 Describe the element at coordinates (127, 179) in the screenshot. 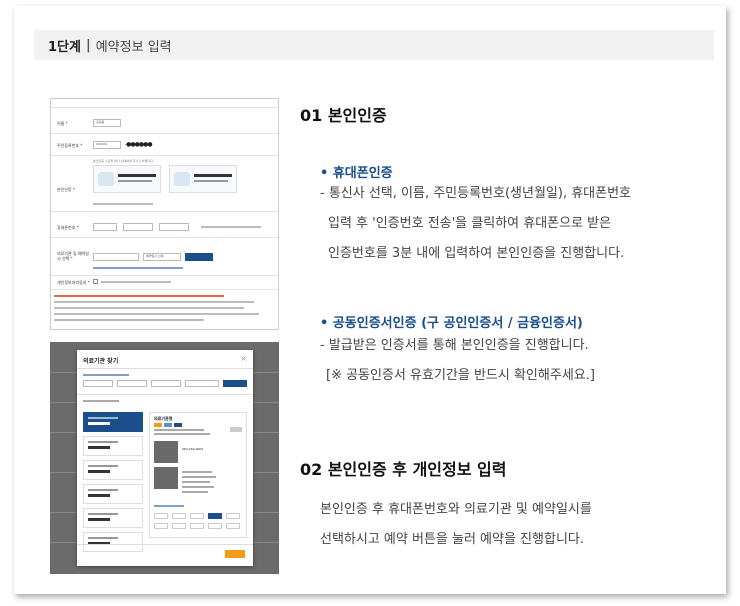

I see `mobile-auth-card` at that location.